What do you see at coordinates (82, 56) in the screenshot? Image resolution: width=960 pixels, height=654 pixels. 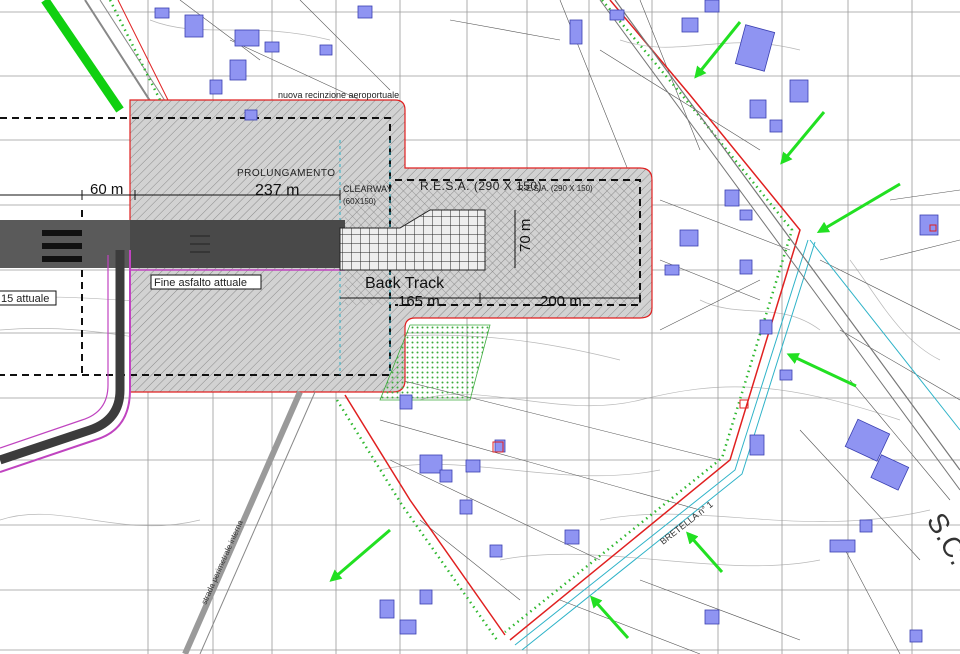 I see `green-boundary-stripe` at bounding box center [82, 56].